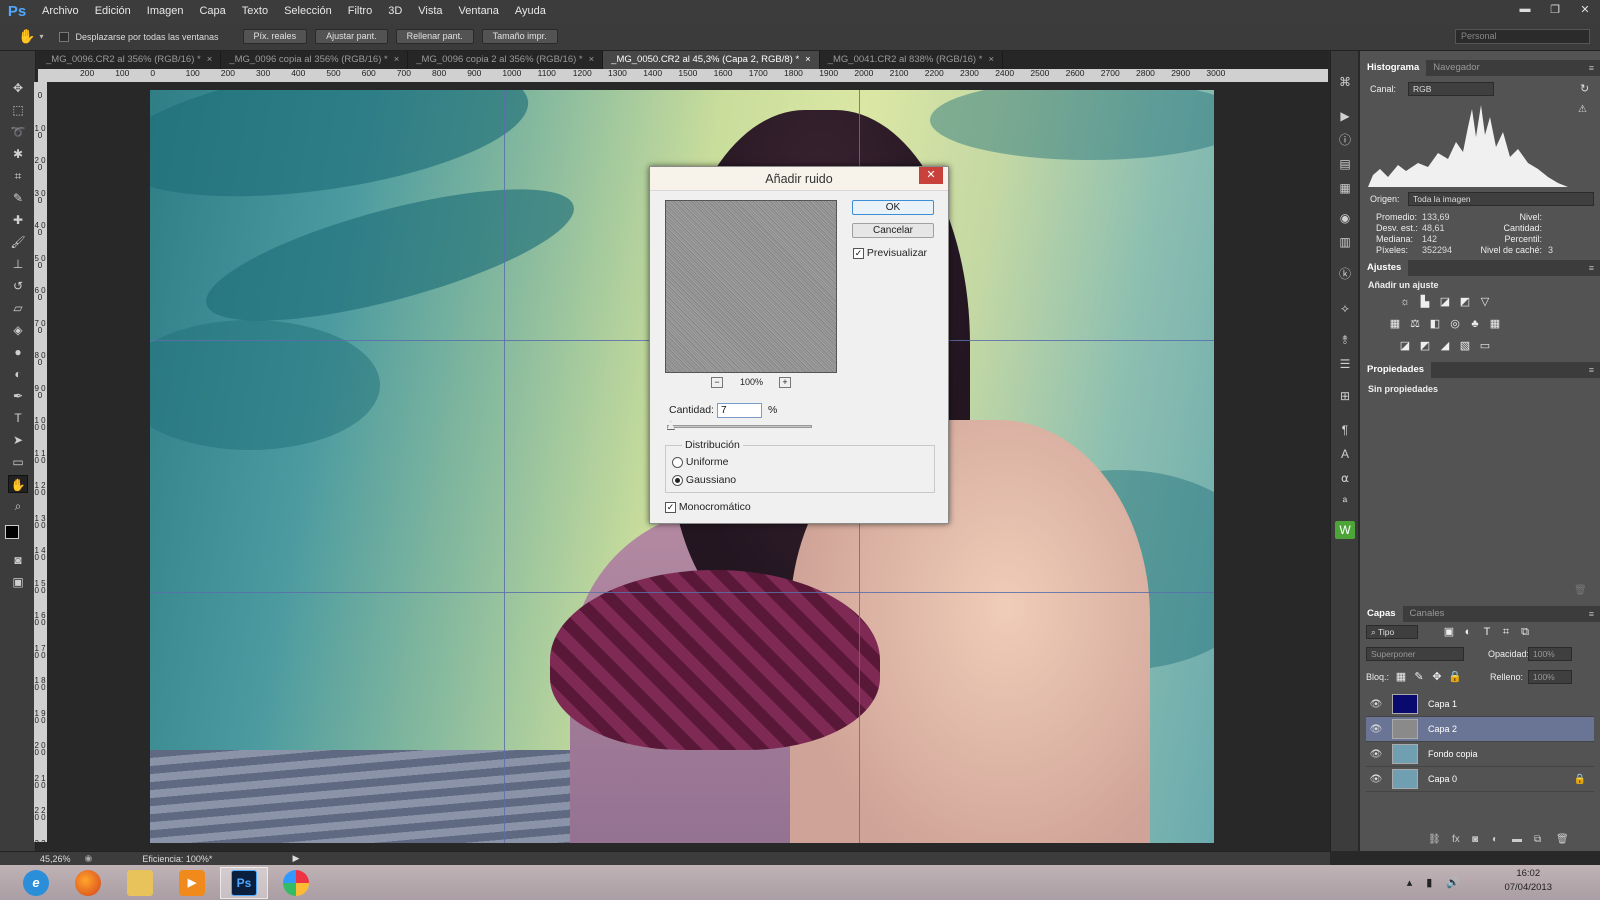 The height and width of the screenshot is (900, 1600). What do you see at coordinates (18, 88) in the screenshot?
I see `move-tool-icon: ✥` at bounding box center [18, 88].